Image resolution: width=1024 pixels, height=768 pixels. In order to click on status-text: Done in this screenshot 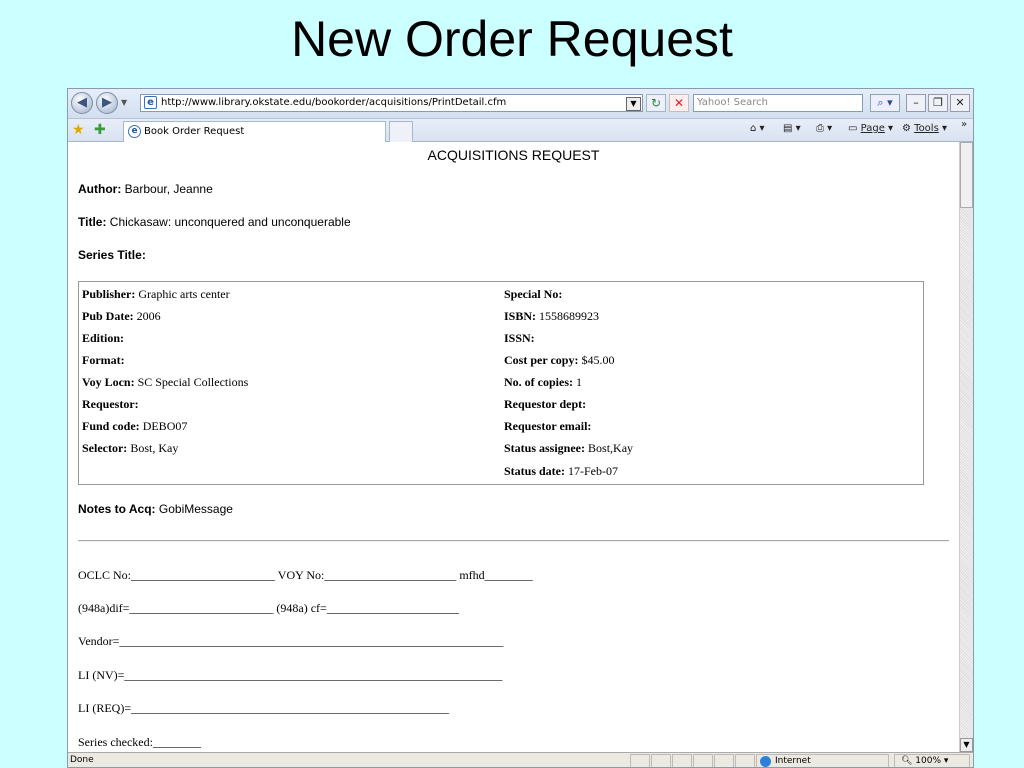, I will do `click(82, 760)`.